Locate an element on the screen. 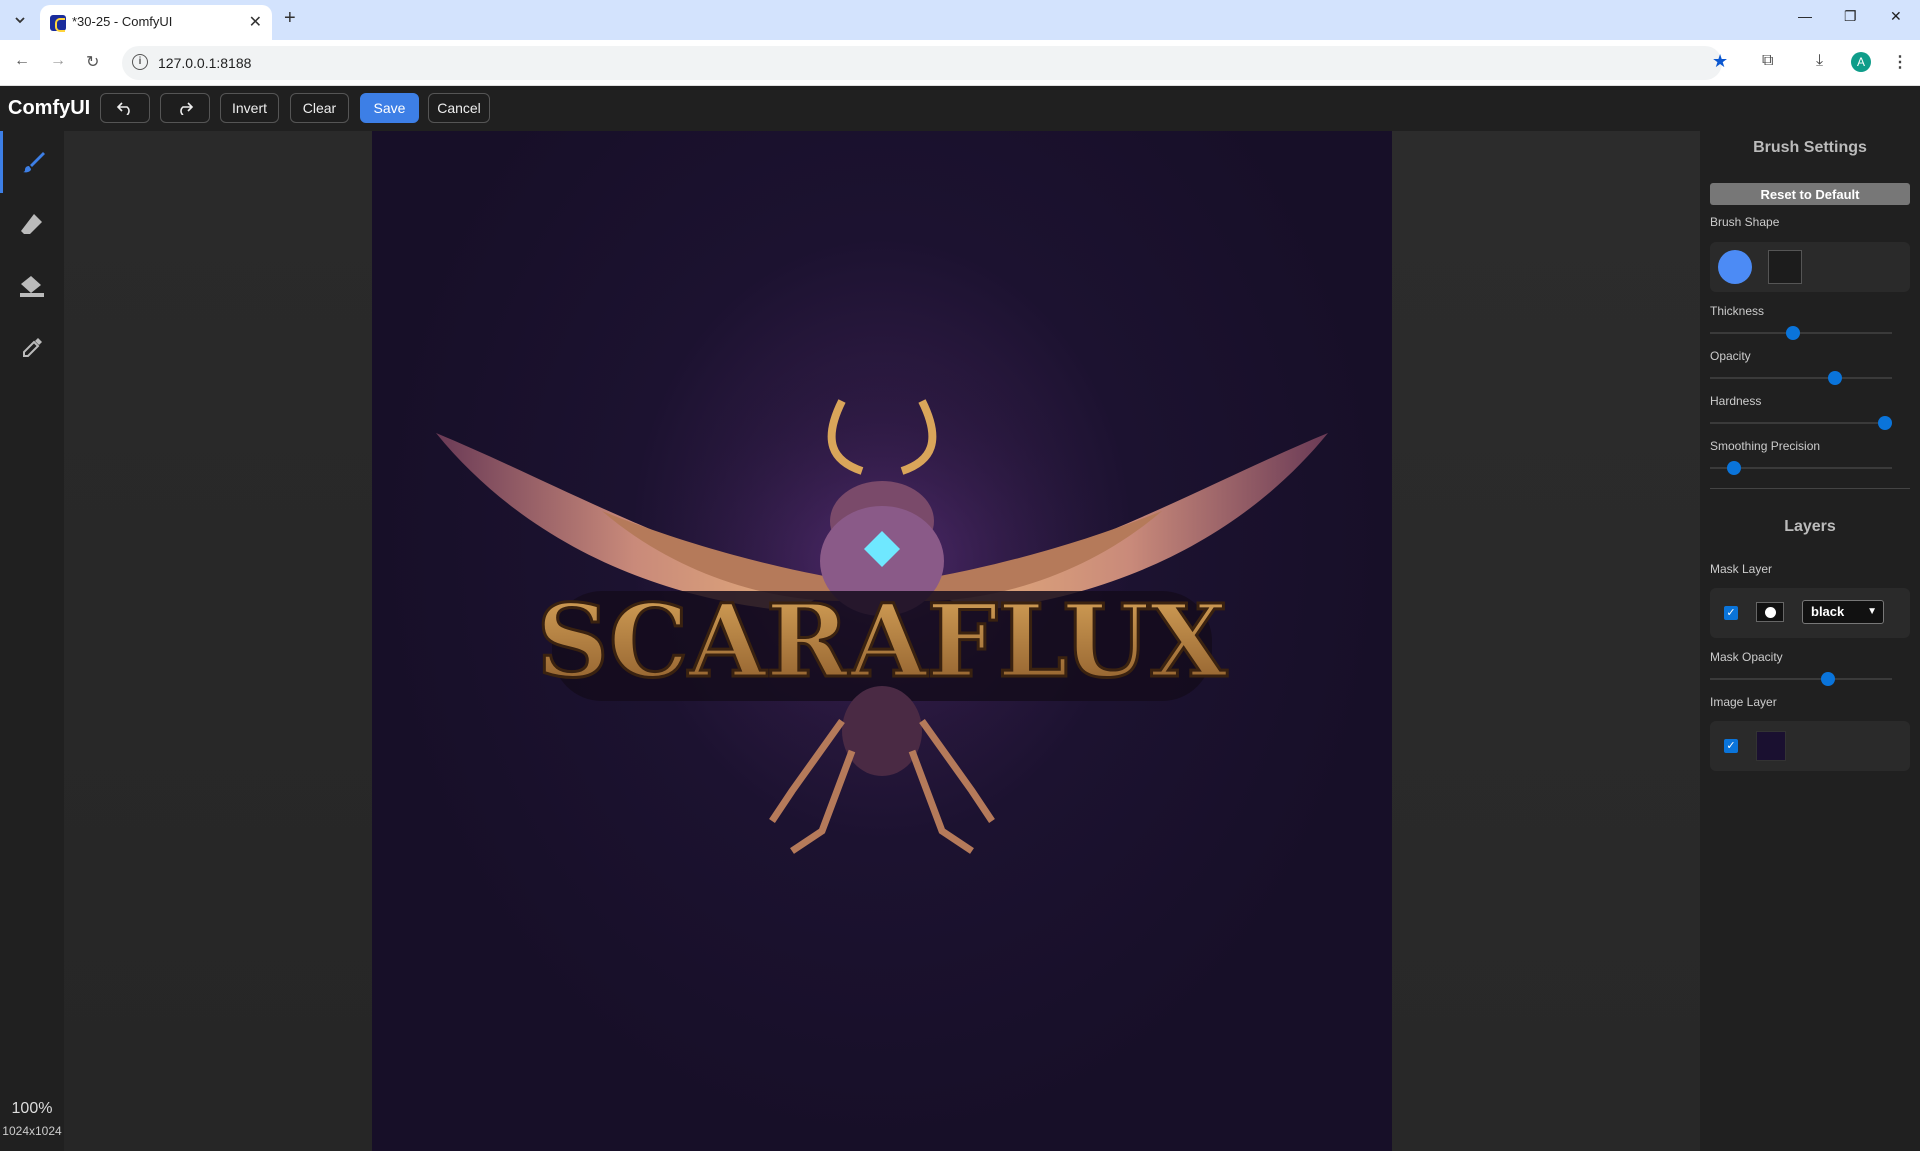 Image resolution: width=1920 pixels, height=1151 pixels. mask-layer-icon is located at coordinates (1770, 612).